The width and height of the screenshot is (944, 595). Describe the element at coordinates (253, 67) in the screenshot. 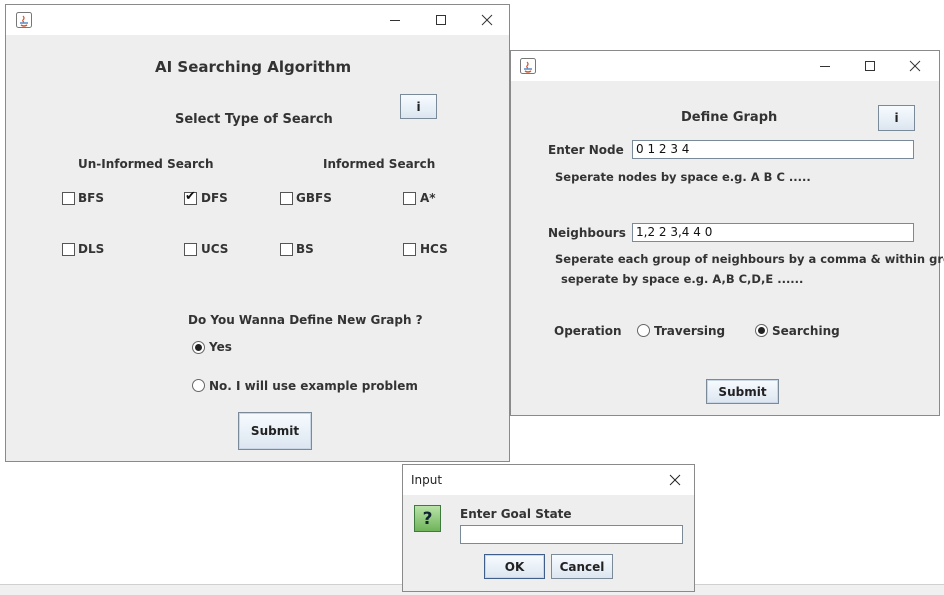

I see `app-heading: AI Searching Algorithm` at that location.